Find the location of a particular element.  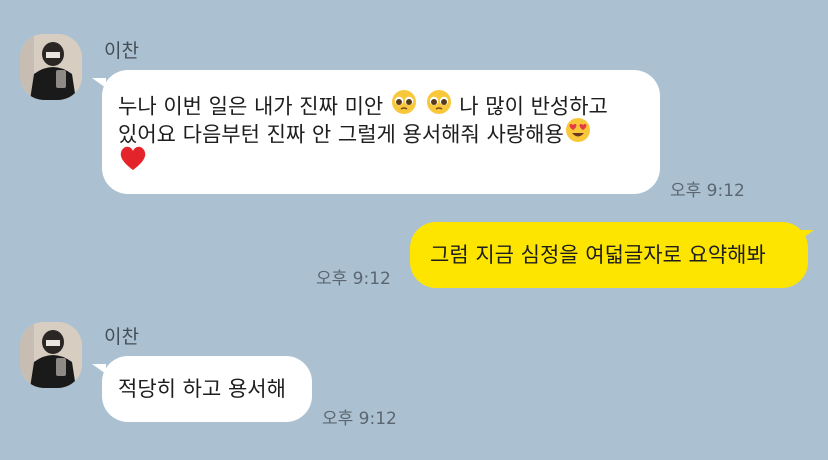

red-heart-icon is located at coordinates (133, 161).